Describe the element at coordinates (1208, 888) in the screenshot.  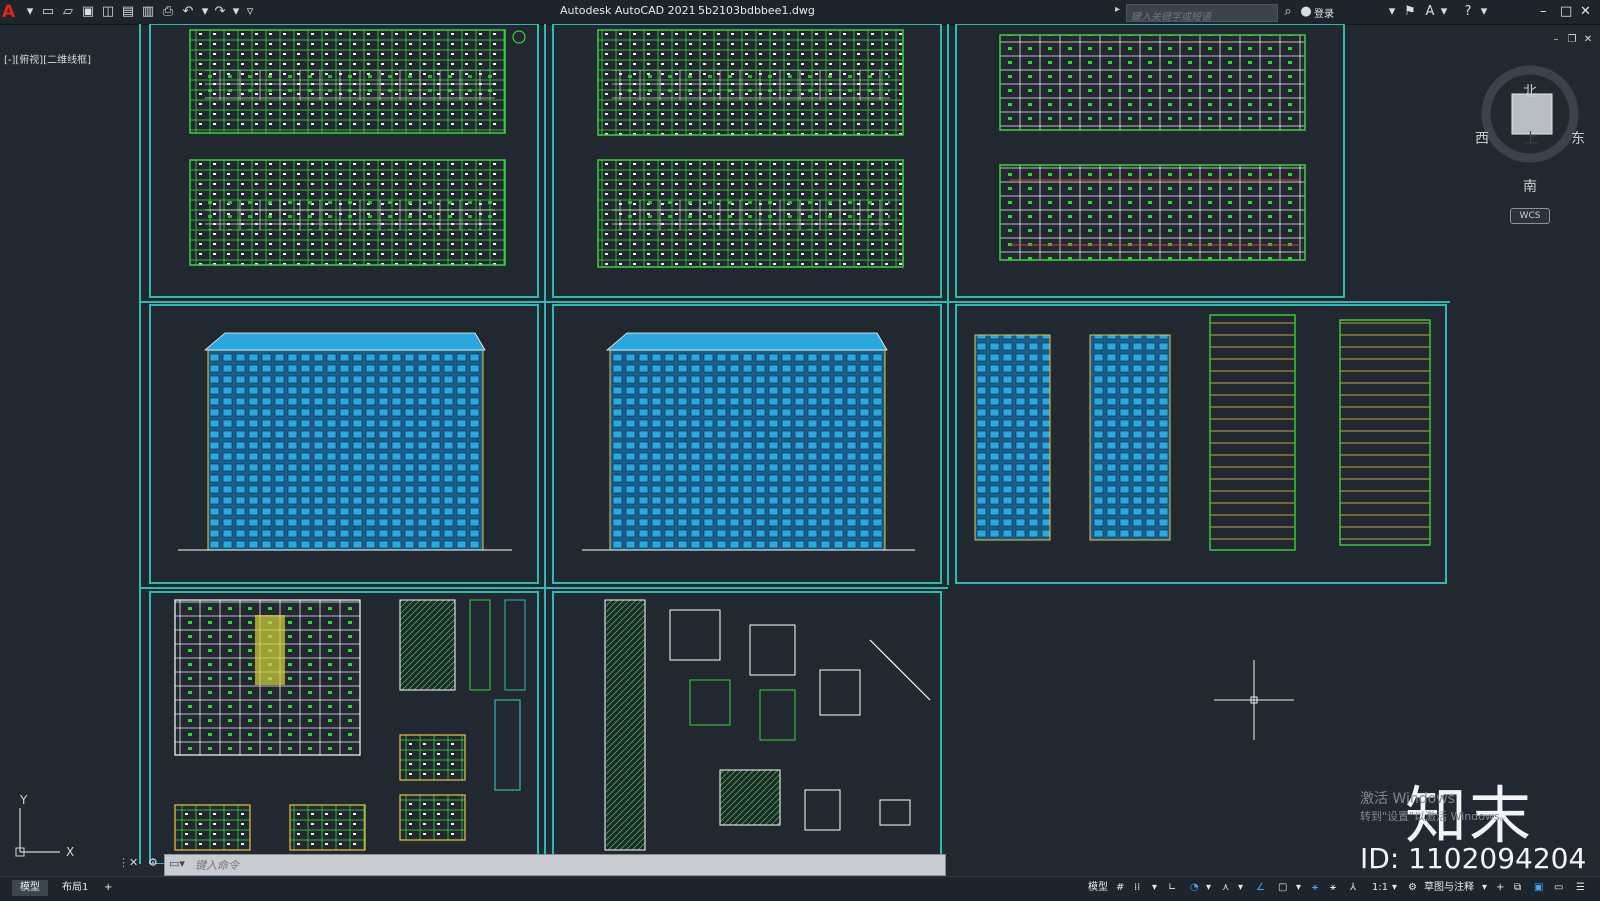
I see `polar-dropdown-icon: ▾` at that location.